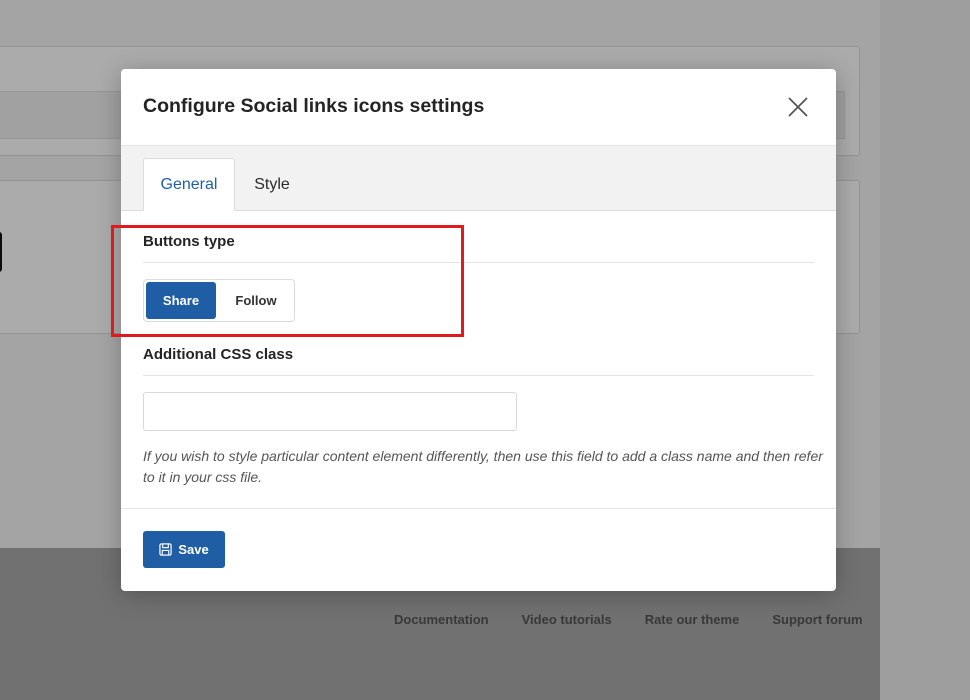  I want to click on close-icon, so click(798, 107).